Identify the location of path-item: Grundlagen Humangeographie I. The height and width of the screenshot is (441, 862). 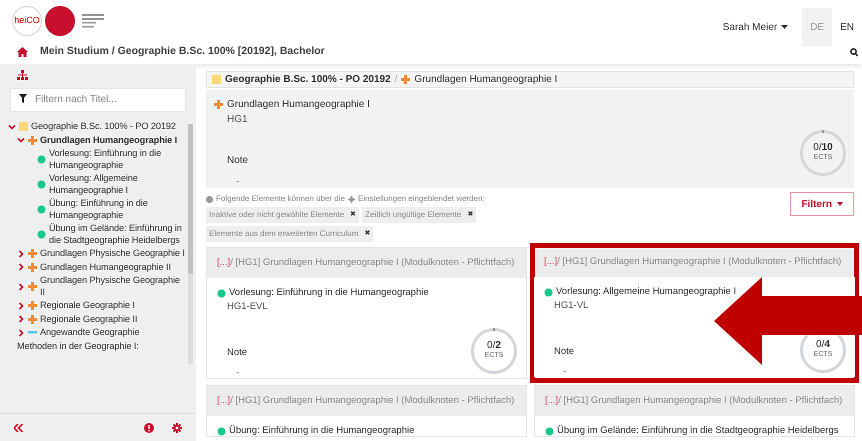
(486, 79).